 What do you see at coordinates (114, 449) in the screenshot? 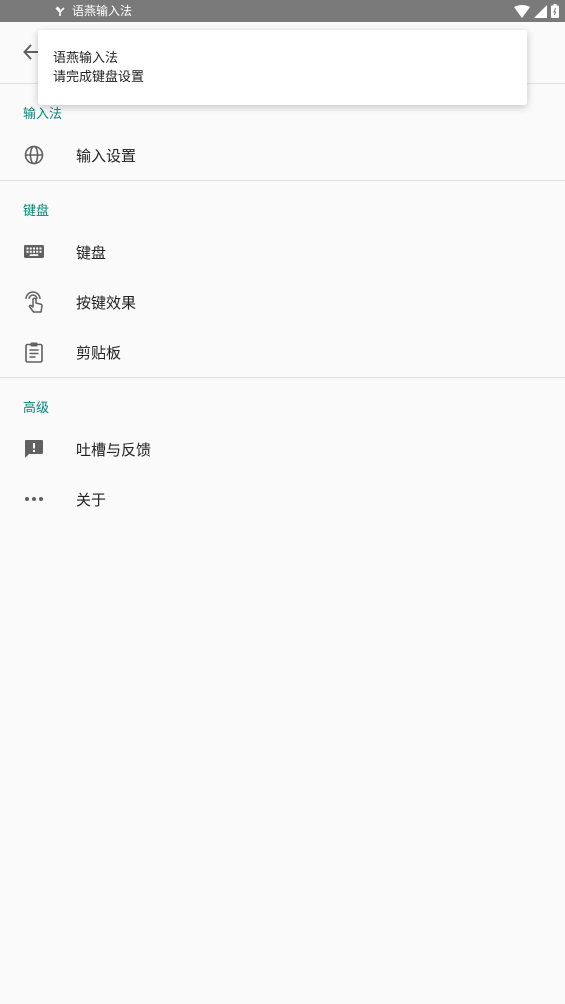
I see `pref-label-feedback: 吐槽与反馈` at bounding box center [114, 449].